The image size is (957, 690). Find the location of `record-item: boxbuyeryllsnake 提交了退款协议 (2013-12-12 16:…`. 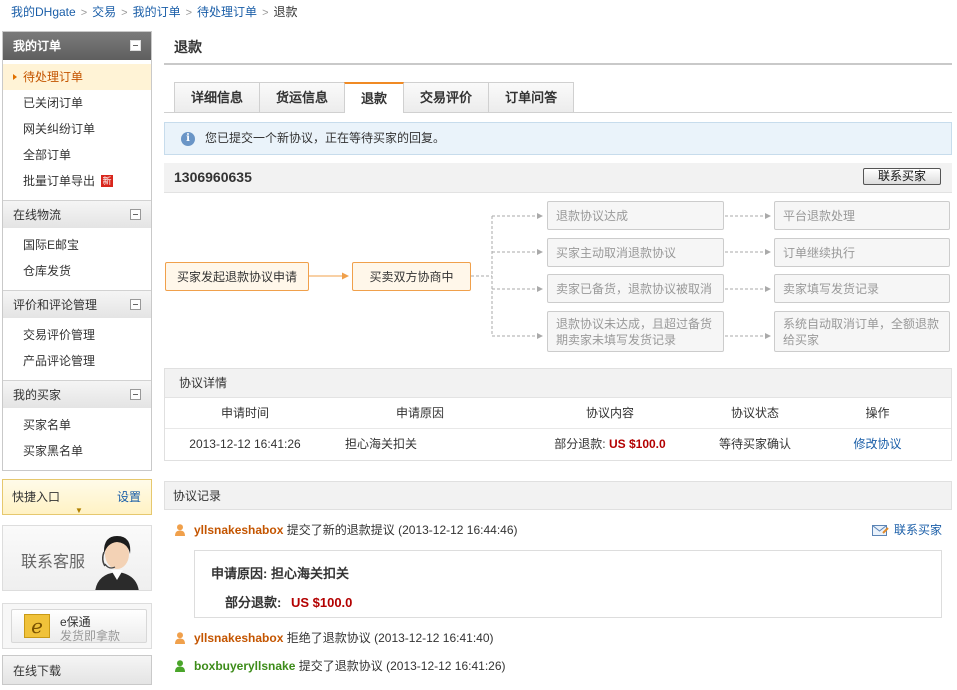

record-item: boxbuyeryllsnake 提交了退款协议 (2013-12-12 16:… is located at coordinates (558, 666).